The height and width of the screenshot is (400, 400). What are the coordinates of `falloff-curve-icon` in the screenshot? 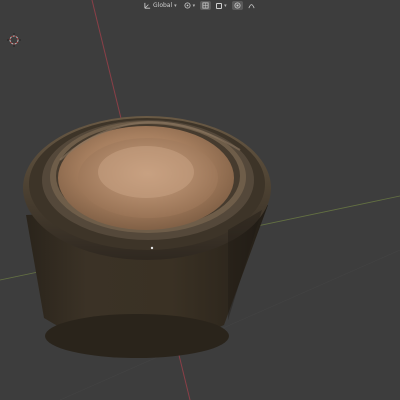 It's located at (251, 6).